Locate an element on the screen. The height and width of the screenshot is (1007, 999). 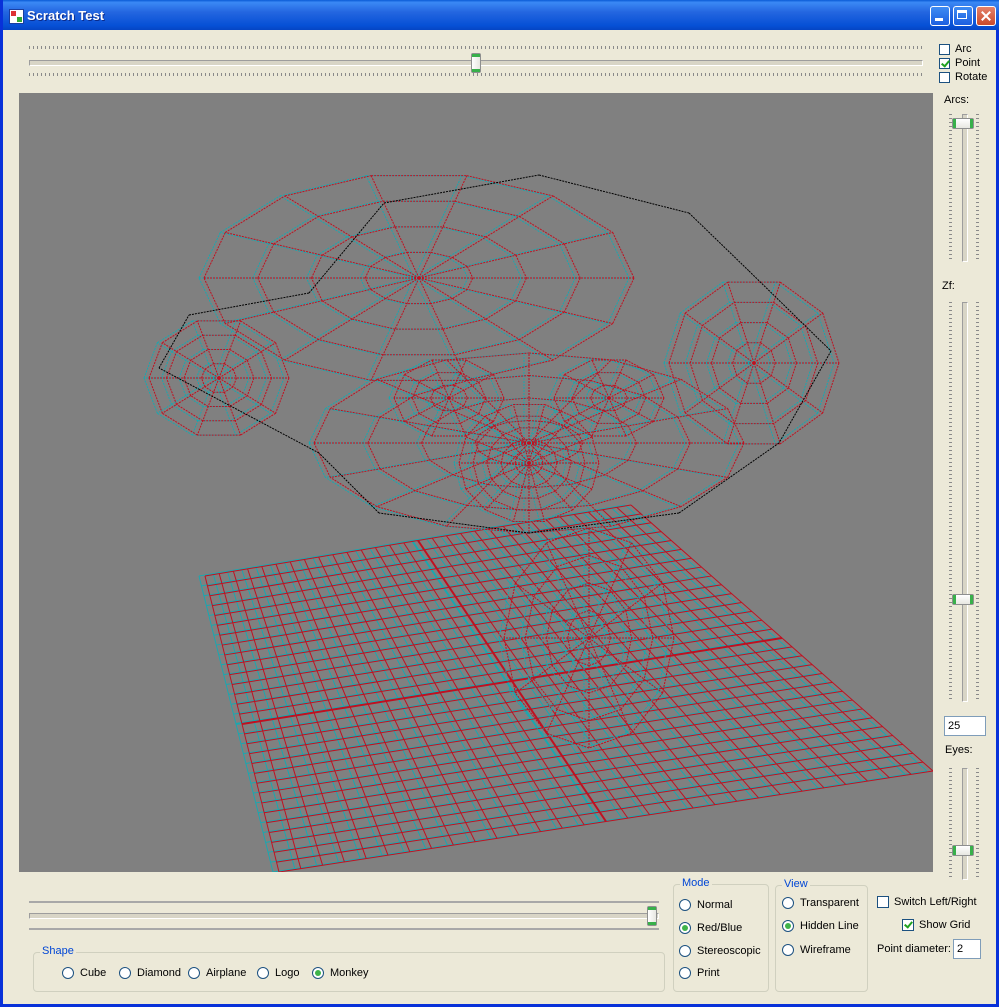
mode-stereoscopic-label: Stereoscopic is located at coordinates (729, 951).